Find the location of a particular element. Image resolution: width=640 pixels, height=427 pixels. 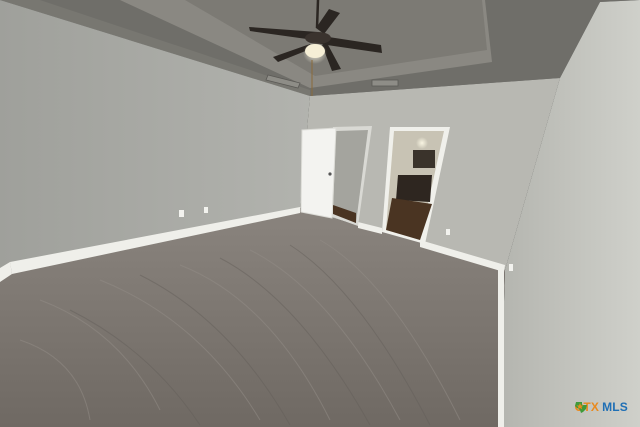

watermark-logo: CTXMLS is located at coordinates (601, 407).